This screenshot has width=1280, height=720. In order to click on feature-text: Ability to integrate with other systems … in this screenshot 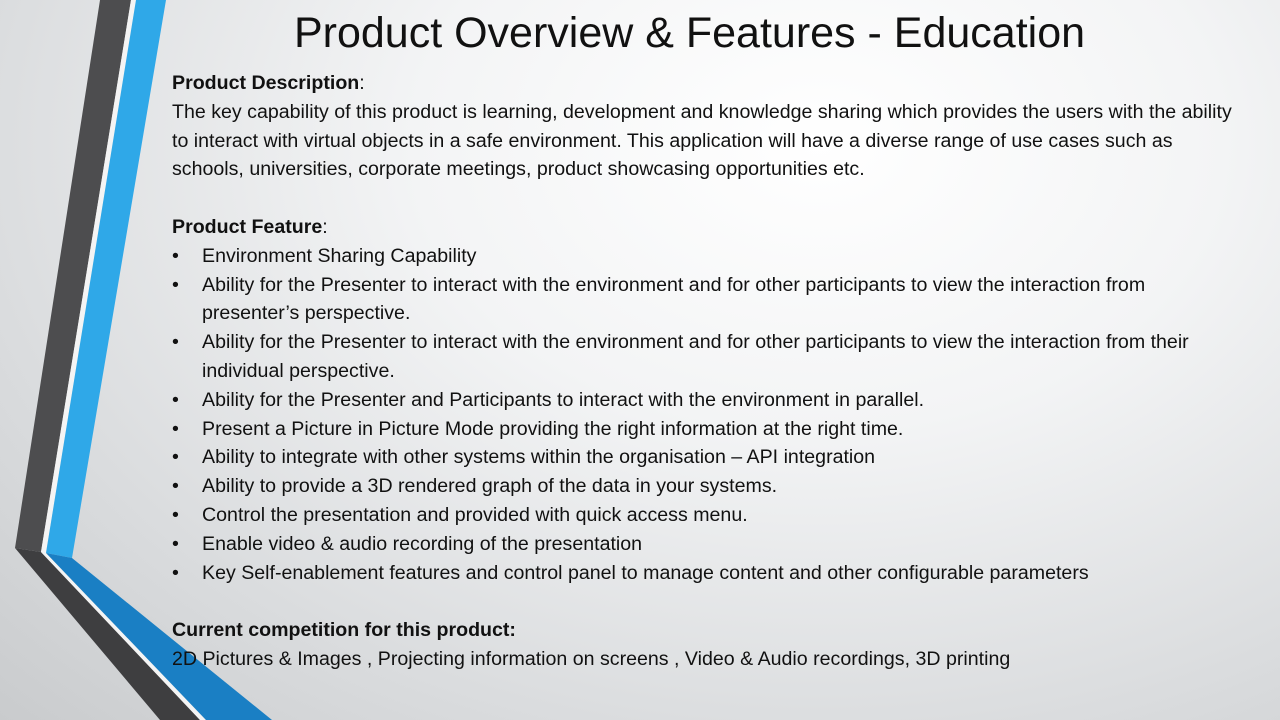, I will do `click(539, 457)`.